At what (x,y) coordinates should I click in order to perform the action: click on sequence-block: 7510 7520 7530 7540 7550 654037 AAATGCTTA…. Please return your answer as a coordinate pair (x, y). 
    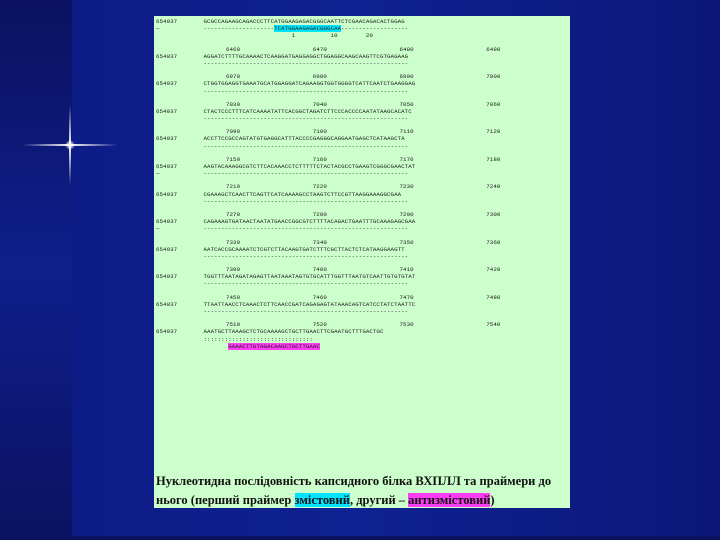
    Looking at the image, I should click on (362, 335).